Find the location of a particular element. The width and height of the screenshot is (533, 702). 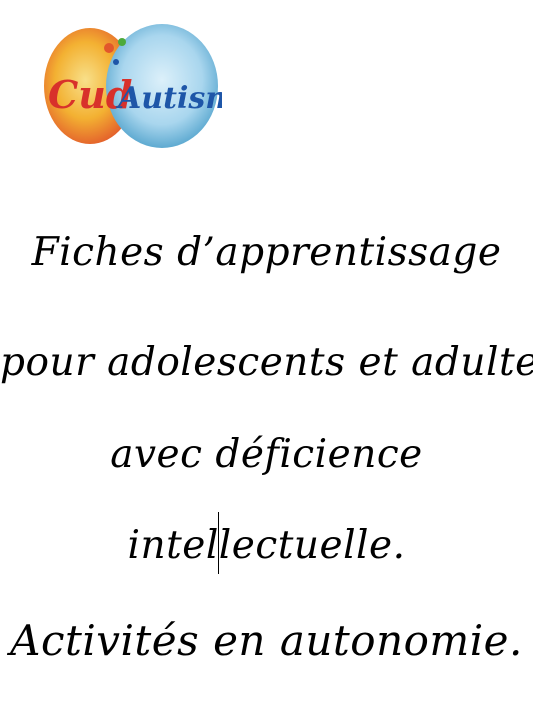

logo-dot-blue is located at coordinates (116, 62).